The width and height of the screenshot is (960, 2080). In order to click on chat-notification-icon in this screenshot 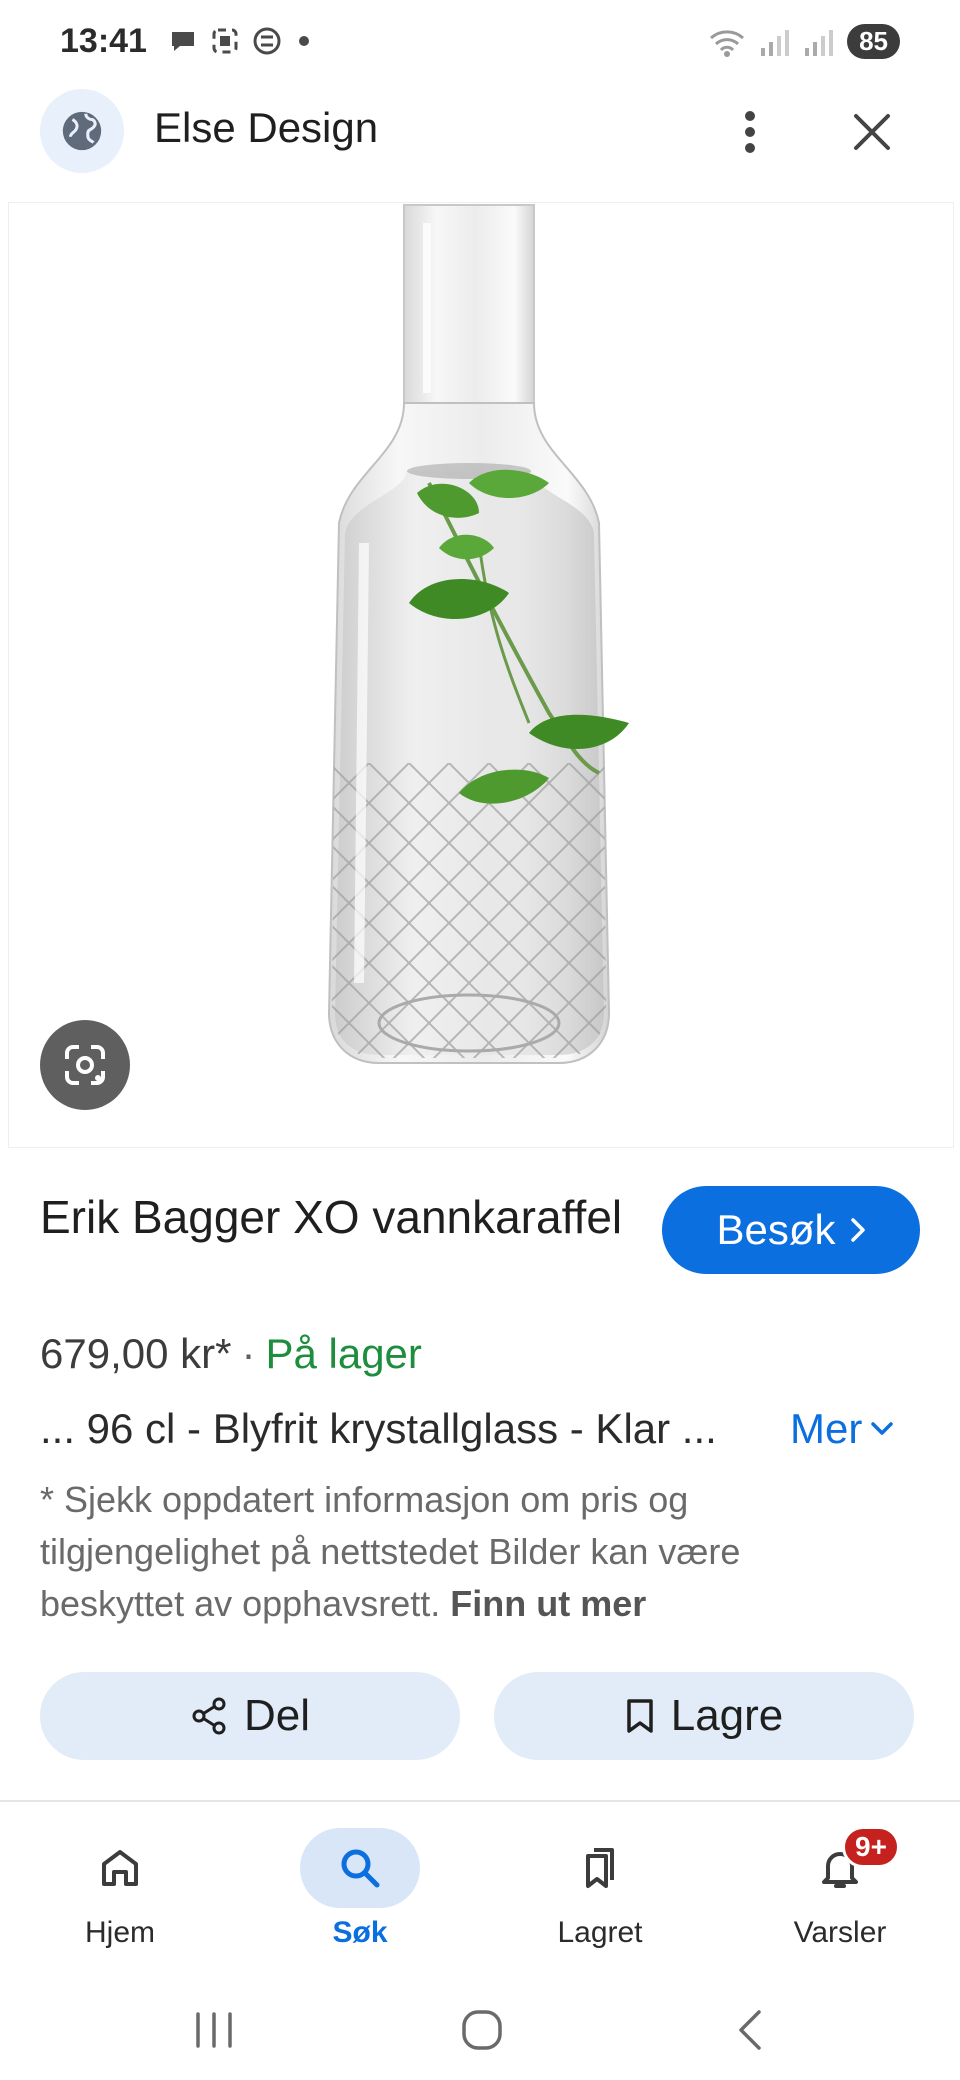, I will do `click(183, 41)`.